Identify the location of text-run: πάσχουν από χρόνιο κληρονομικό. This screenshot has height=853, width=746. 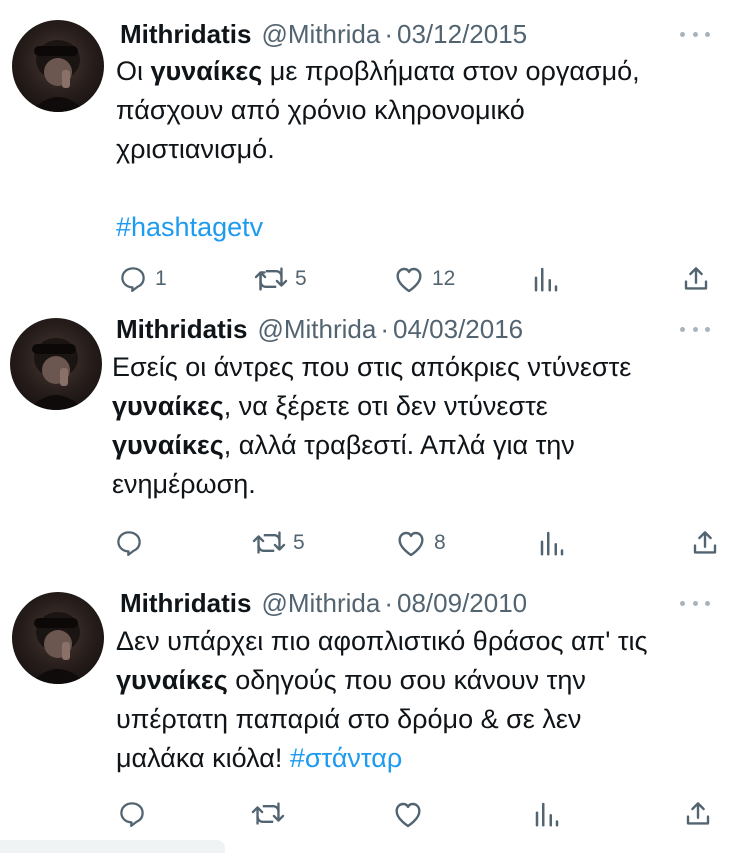
(320, 110).